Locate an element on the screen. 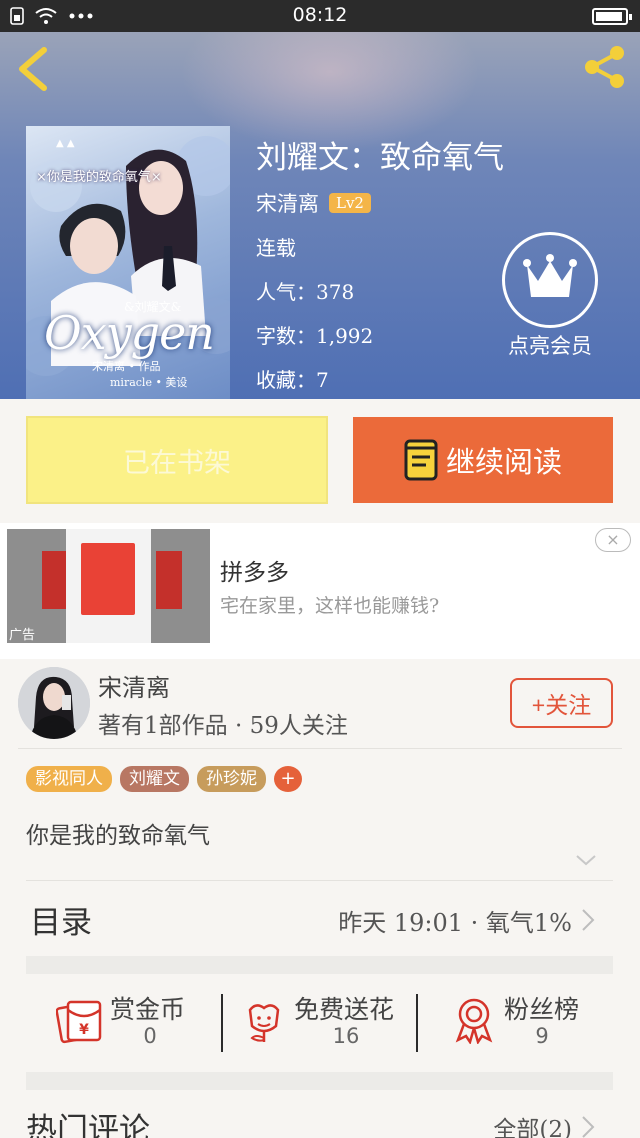  ad-close-button: × is located at coordinates (613, 540).